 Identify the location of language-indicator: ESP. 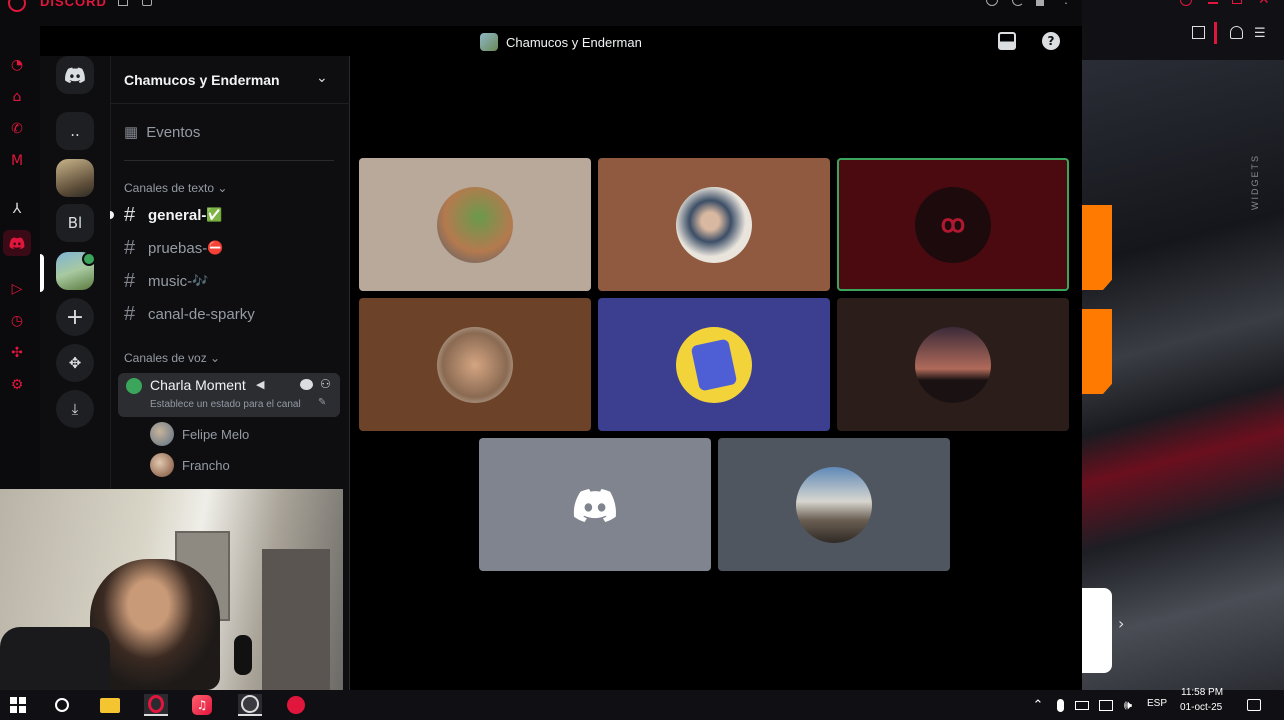
(1157, 703).